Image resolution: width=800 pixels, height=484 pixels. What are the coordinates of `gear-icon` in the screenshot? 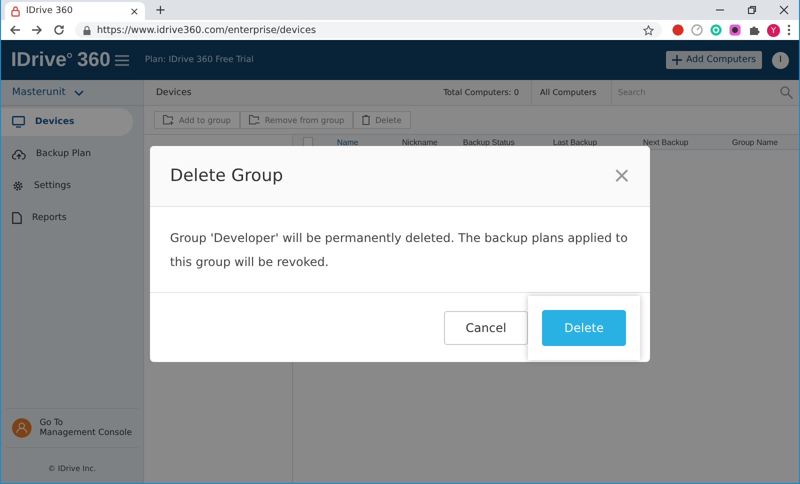 It's located at (18, 186).